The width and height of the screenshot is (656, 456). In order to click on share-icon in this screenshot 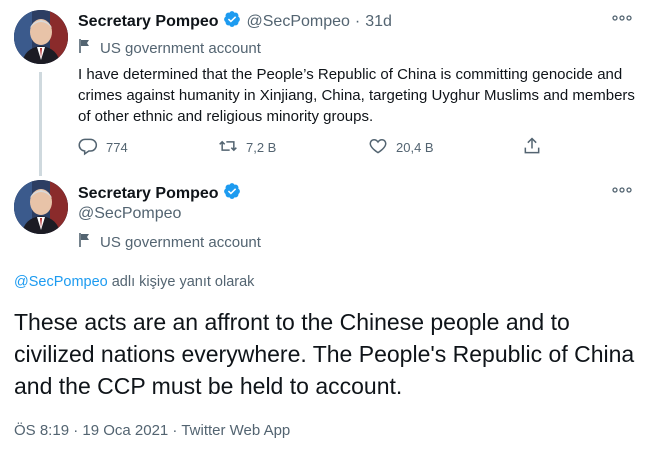, I will do `click(536, 147)`.